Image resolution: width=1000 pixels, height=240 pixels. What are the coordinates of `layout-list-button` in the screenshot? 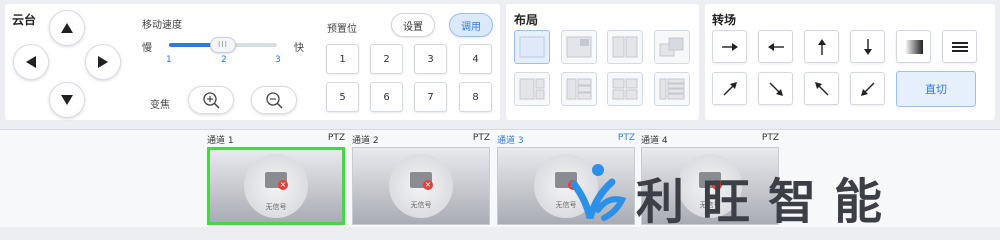 It's located at (672, 89).